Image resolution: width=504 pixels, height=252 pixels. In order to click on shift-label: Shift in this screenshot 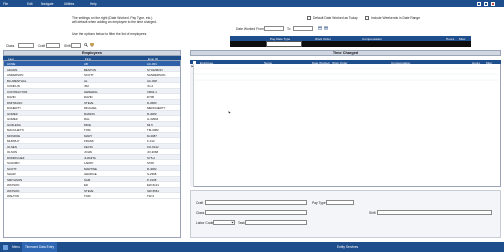, I will do `click(67, 46)`.